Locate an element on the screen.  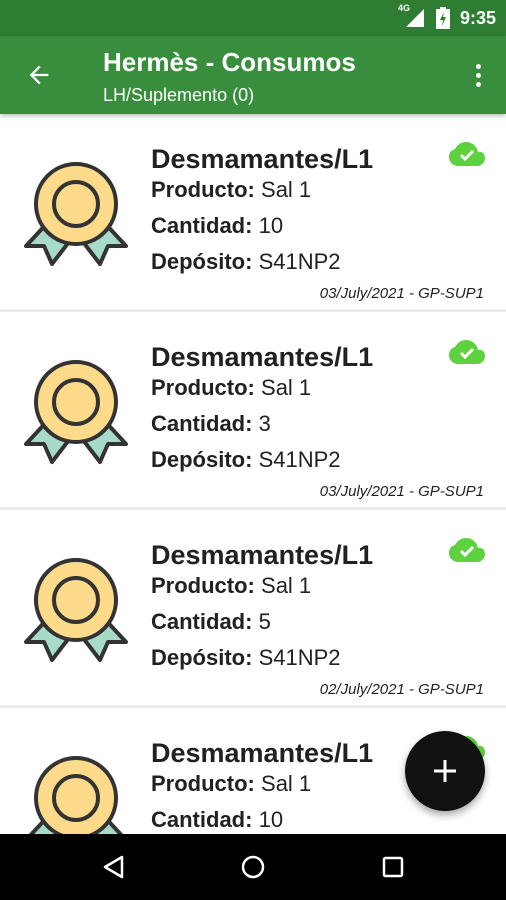
back-button is located at coordinates (39, 75).